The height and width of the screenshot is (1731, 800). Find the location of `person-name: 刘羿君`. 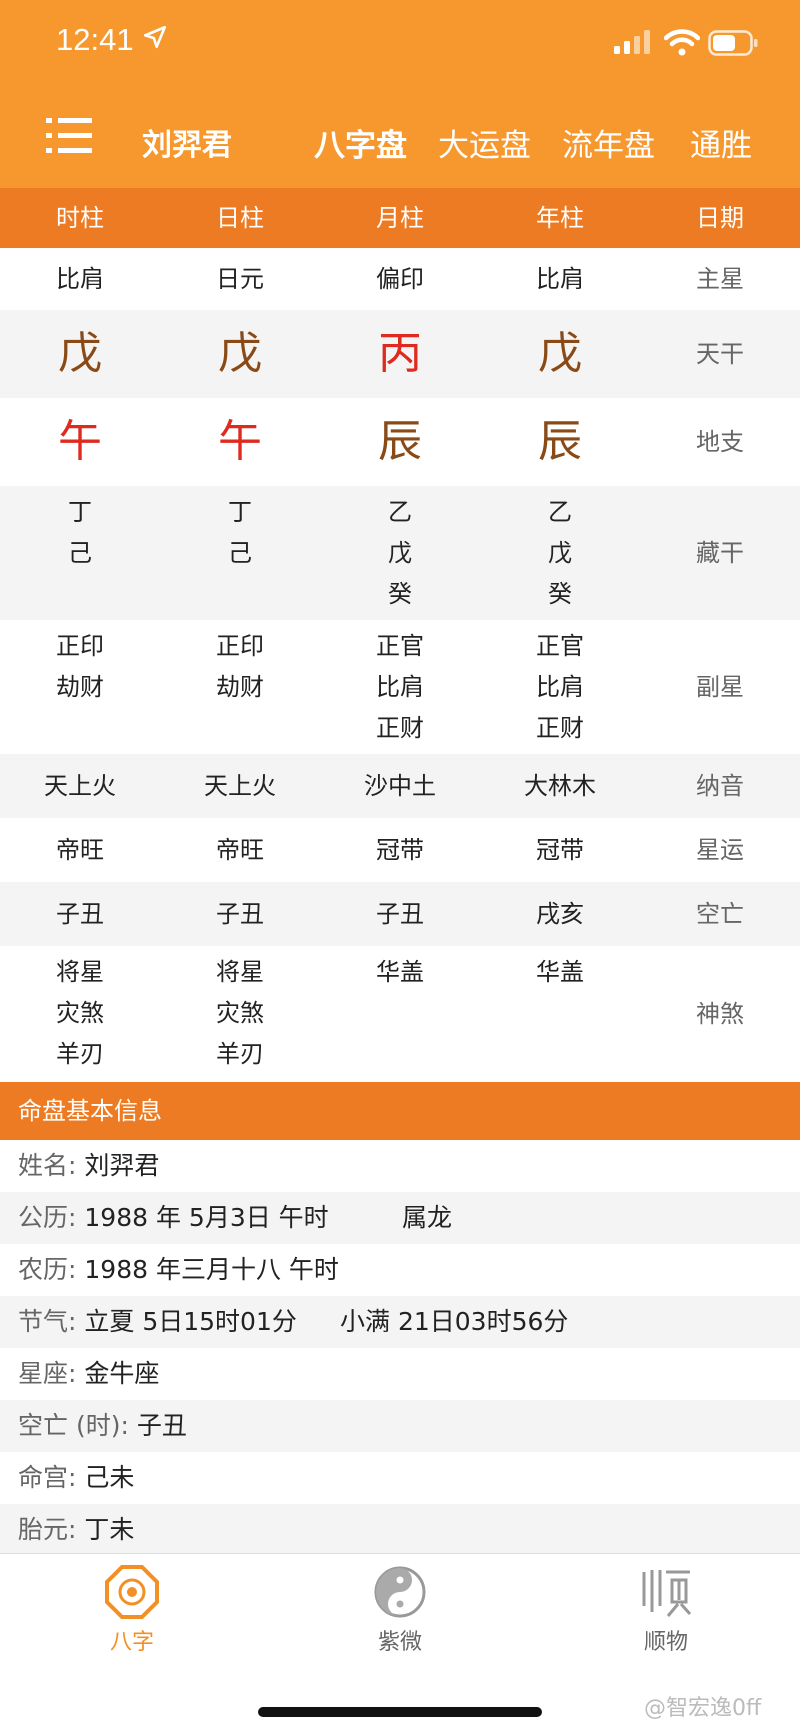

person-name: 刘羿君 is located at coordinates (187, 142).